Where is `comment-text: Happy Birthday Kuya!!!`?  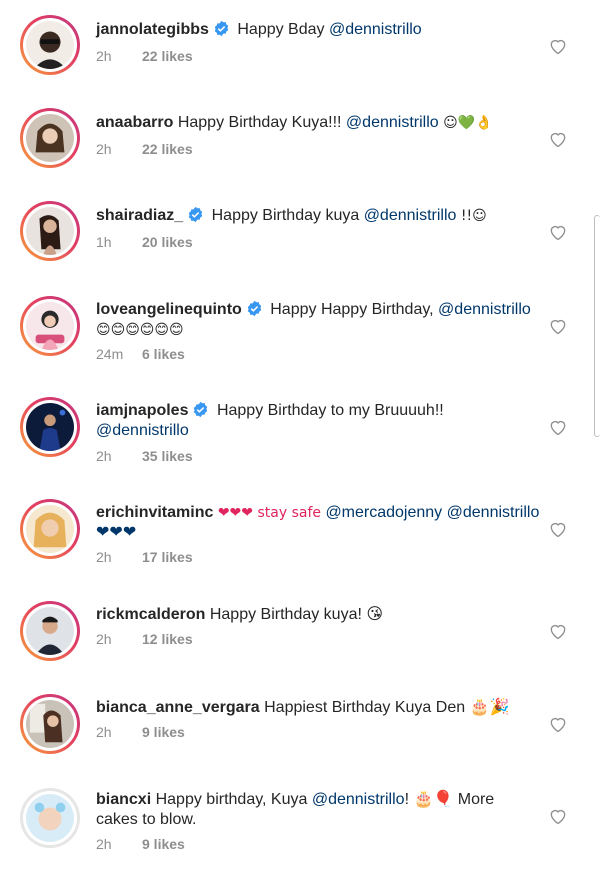 comment-text: Happy Birthday Kuya!!! is located at coordinates (261, 122).